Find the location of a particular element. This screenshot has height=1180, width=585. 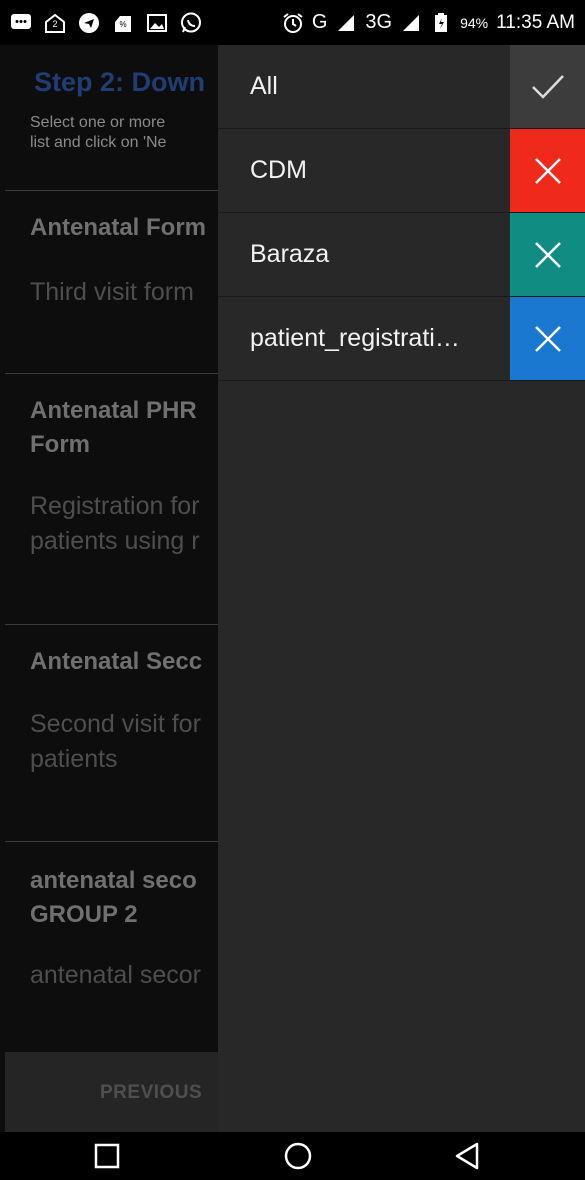

gallery-icon is located at coordinates (157, 23).